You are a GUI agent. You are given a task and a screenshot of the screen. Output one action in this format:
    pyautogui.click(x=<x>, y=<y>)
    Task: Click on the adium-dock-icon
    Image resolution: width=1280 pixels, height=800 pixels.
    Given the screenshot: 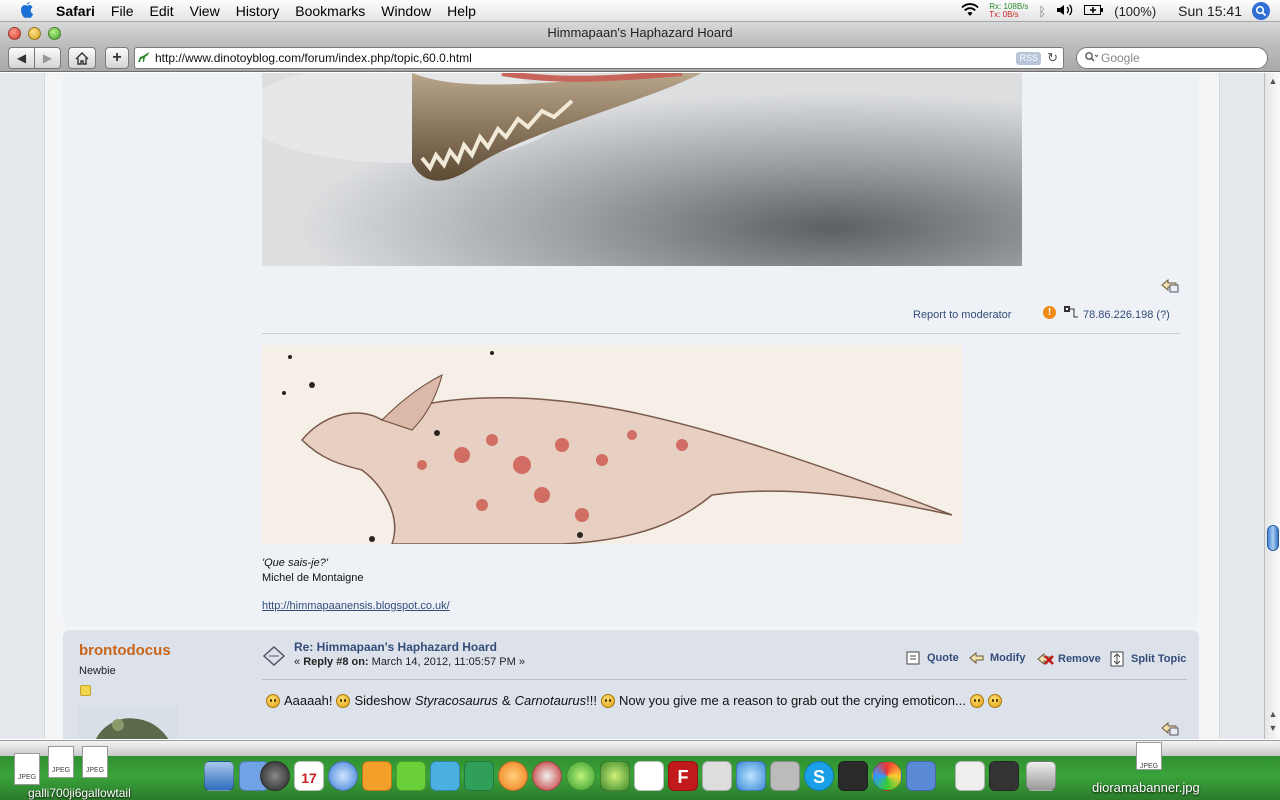 What is the action you would take?
    pyautogui.click(x=615, y=776)
    